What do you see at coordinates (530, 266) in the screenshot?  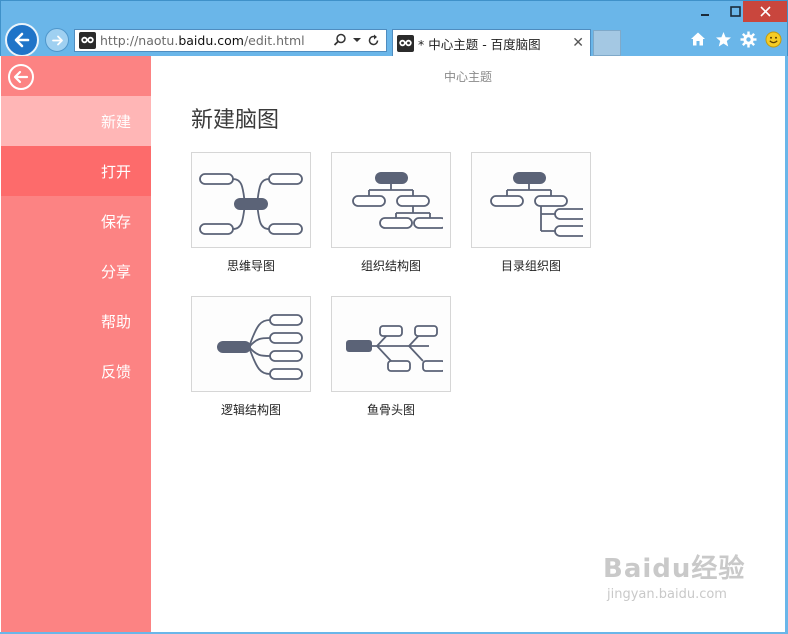 I see `template-label: 目录组织图` at bounding box center [530, 266].